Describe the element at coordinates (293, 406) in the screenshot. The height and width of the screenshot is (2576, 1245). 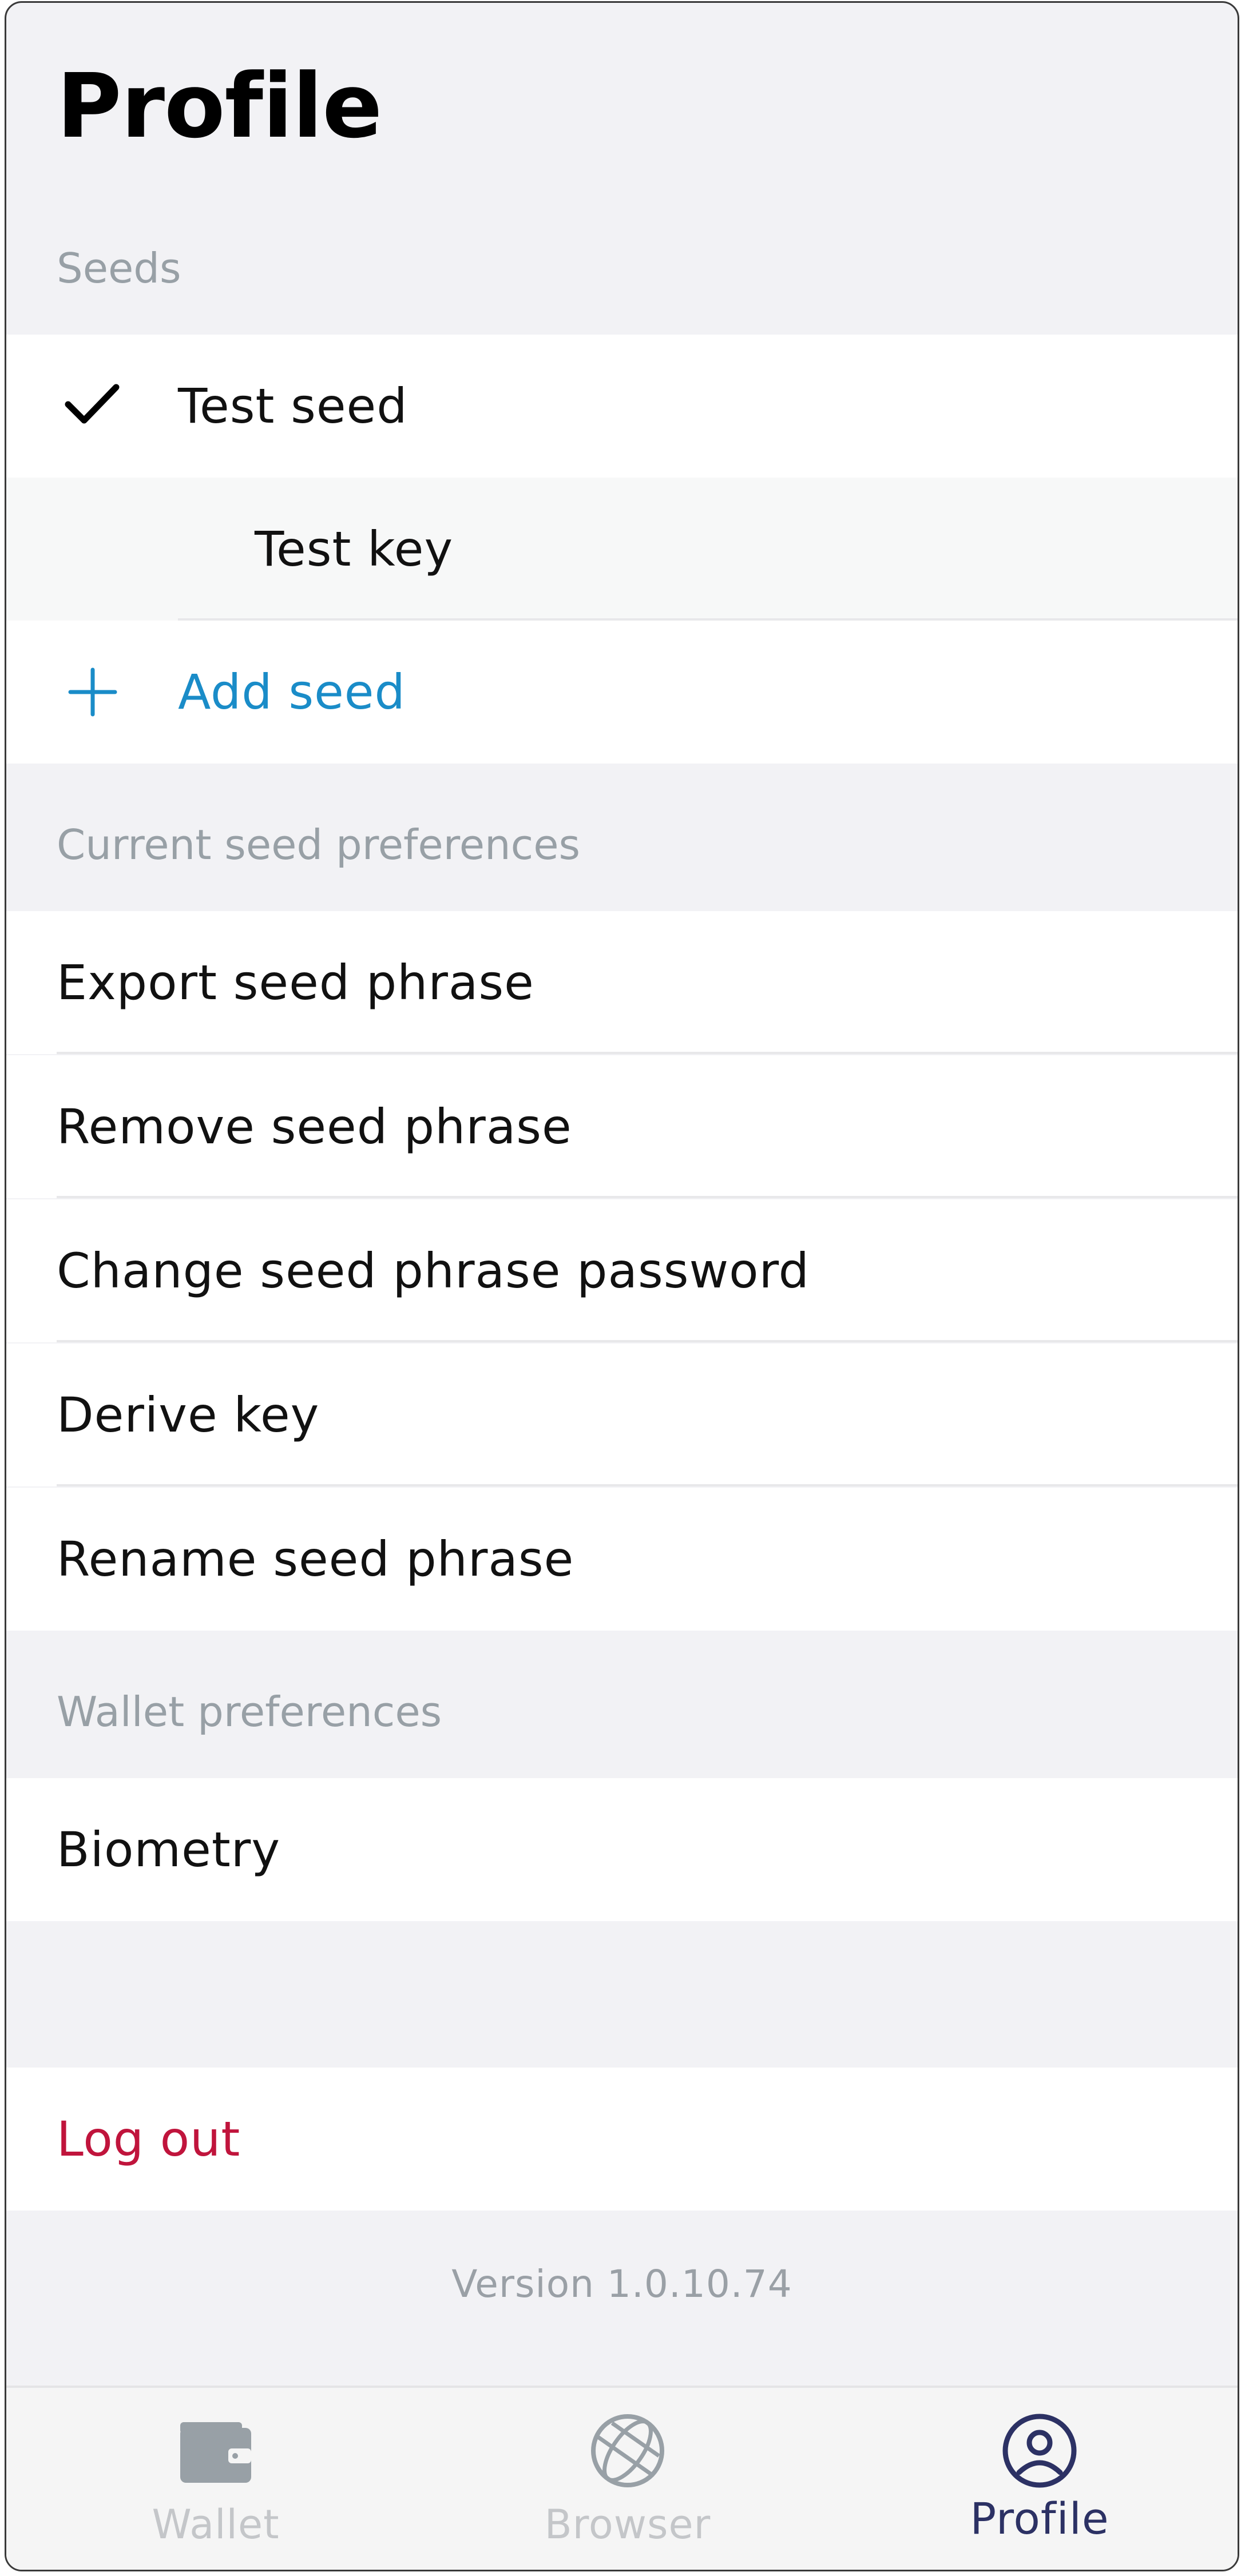
I see `seed-name: Test seed` at that location.